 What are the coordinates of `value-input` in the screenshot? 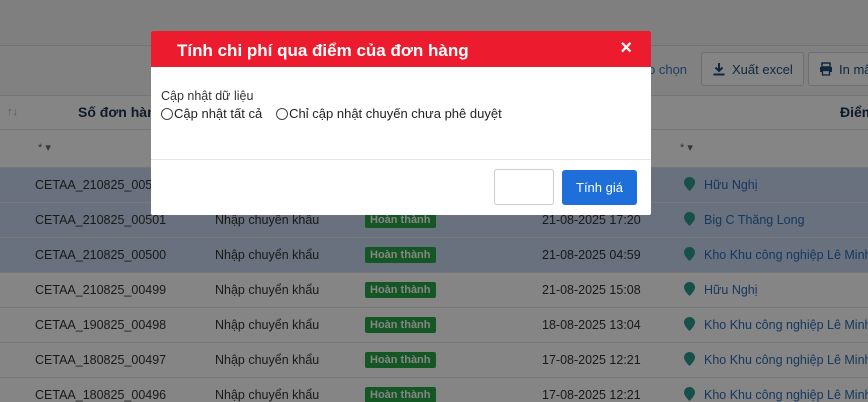 It's located at (524, 187).